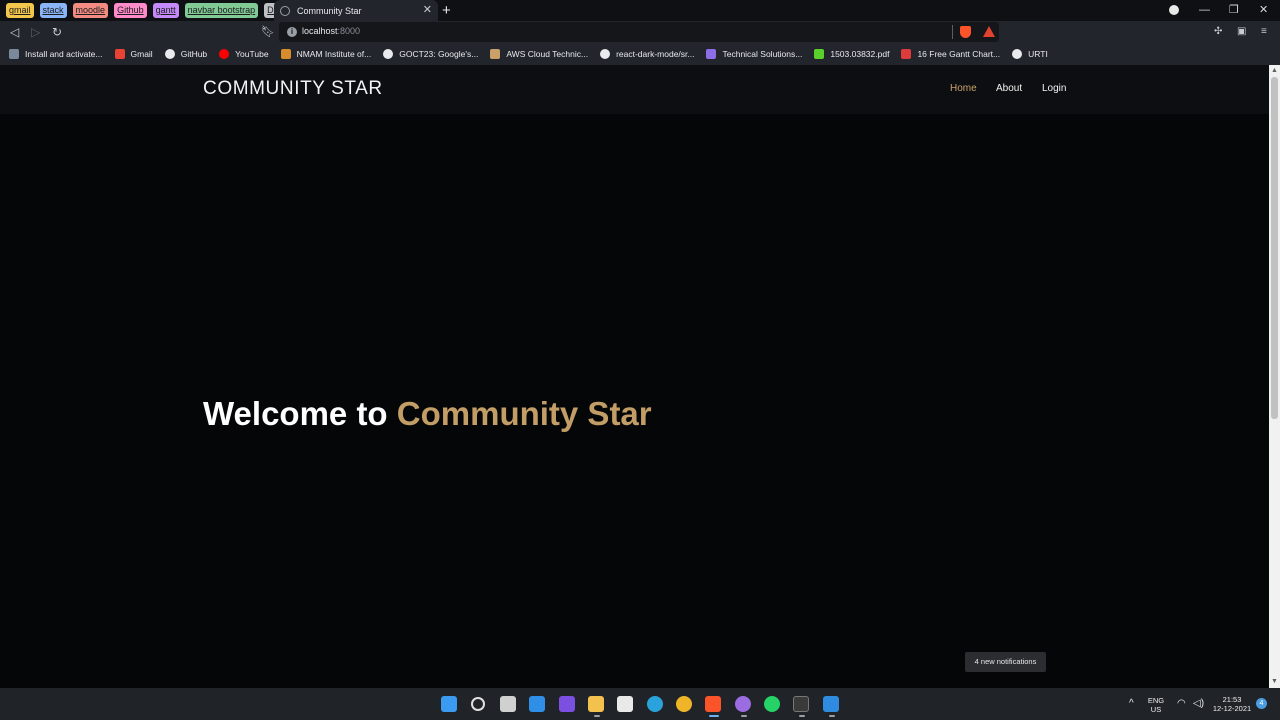  I want to click on bookmark-label: GitHub, so click(194, 54).